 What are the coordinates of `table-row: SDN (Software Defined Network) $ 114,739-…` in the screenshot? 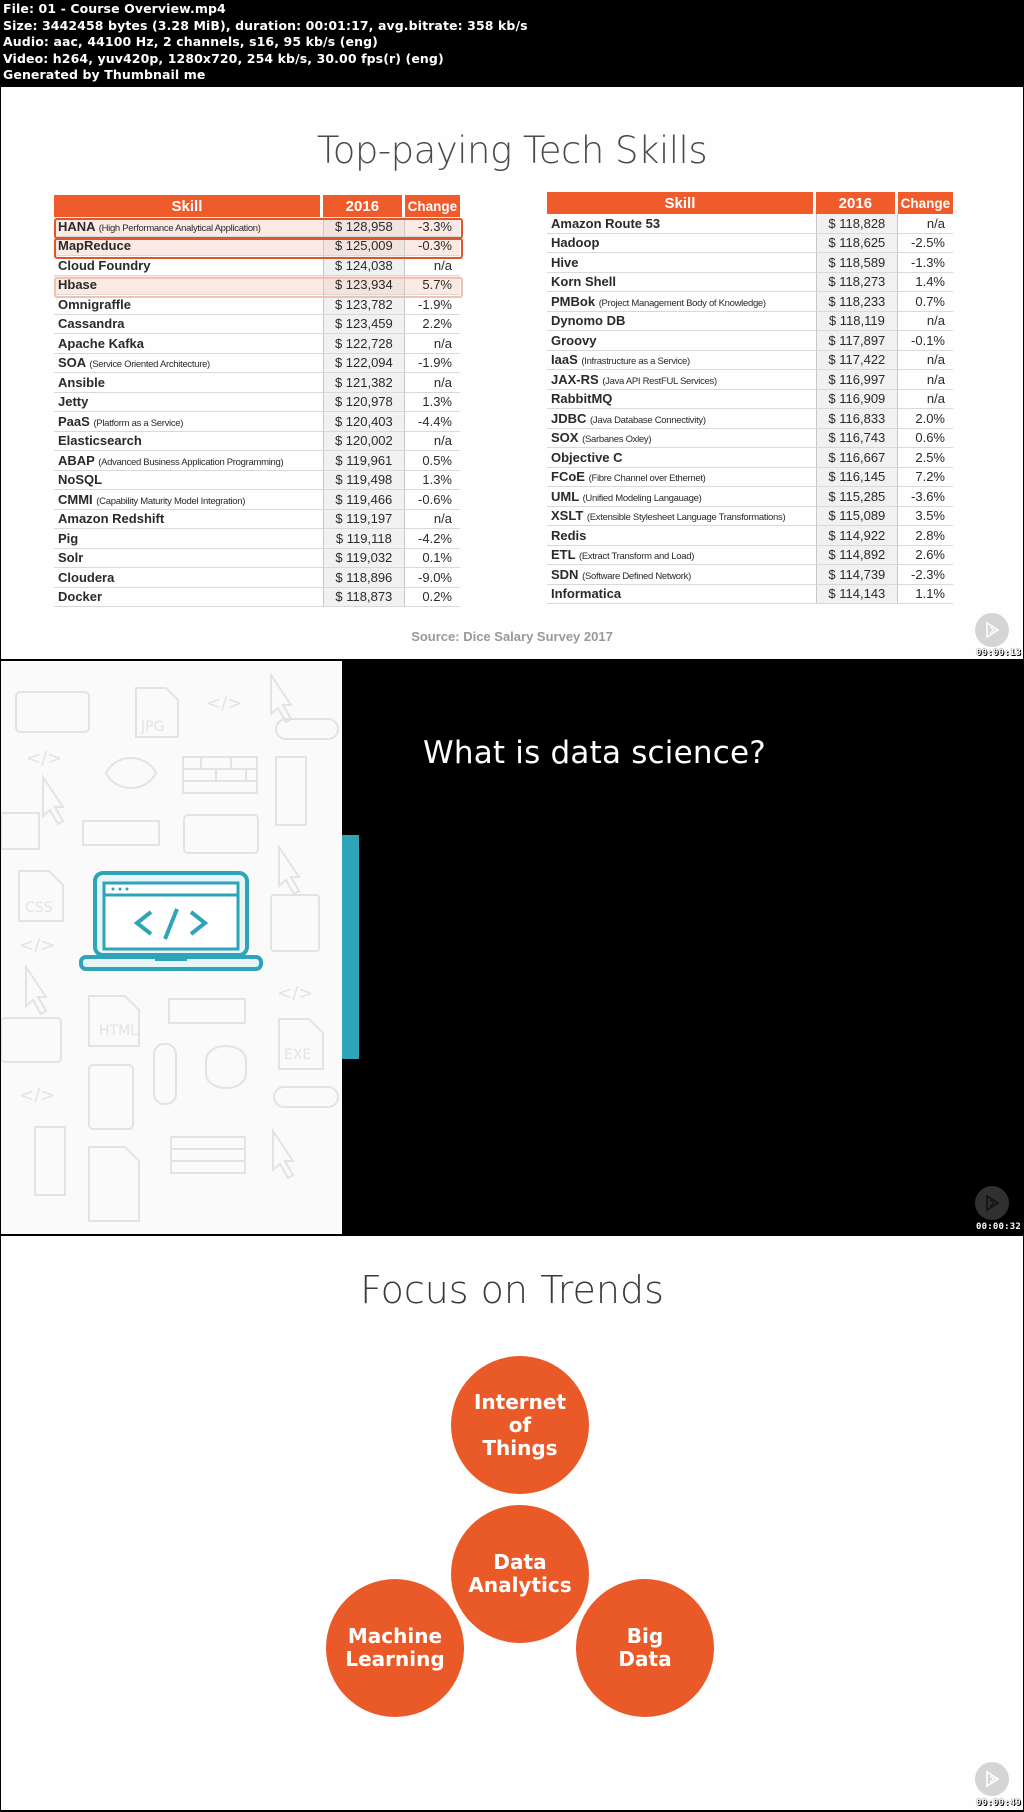 It's located at (750, 575).